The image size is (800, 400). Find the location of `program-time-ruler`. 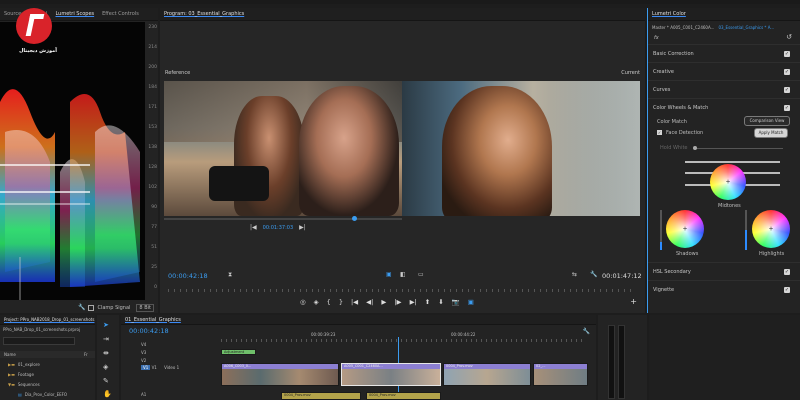

program-time-ruler is located at coordinates (402, 290).